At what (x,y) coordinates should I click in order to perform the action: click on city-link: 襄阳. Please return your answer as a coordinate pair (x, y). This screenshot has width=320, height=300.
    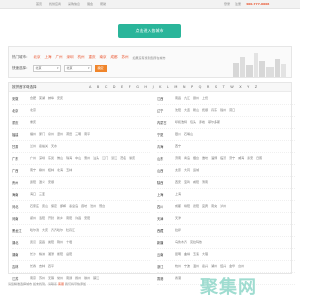
    Looking at the image, I should click on (51, 242).